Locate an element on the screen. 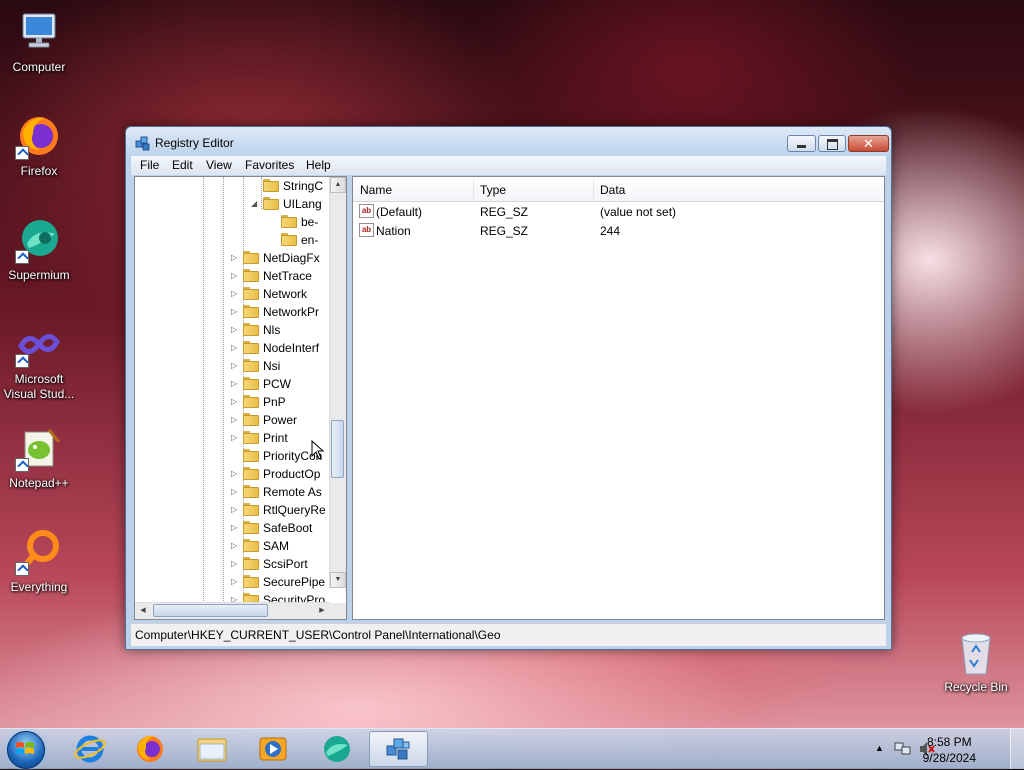  taskbar-supermium is located at coordinates (336, 749).